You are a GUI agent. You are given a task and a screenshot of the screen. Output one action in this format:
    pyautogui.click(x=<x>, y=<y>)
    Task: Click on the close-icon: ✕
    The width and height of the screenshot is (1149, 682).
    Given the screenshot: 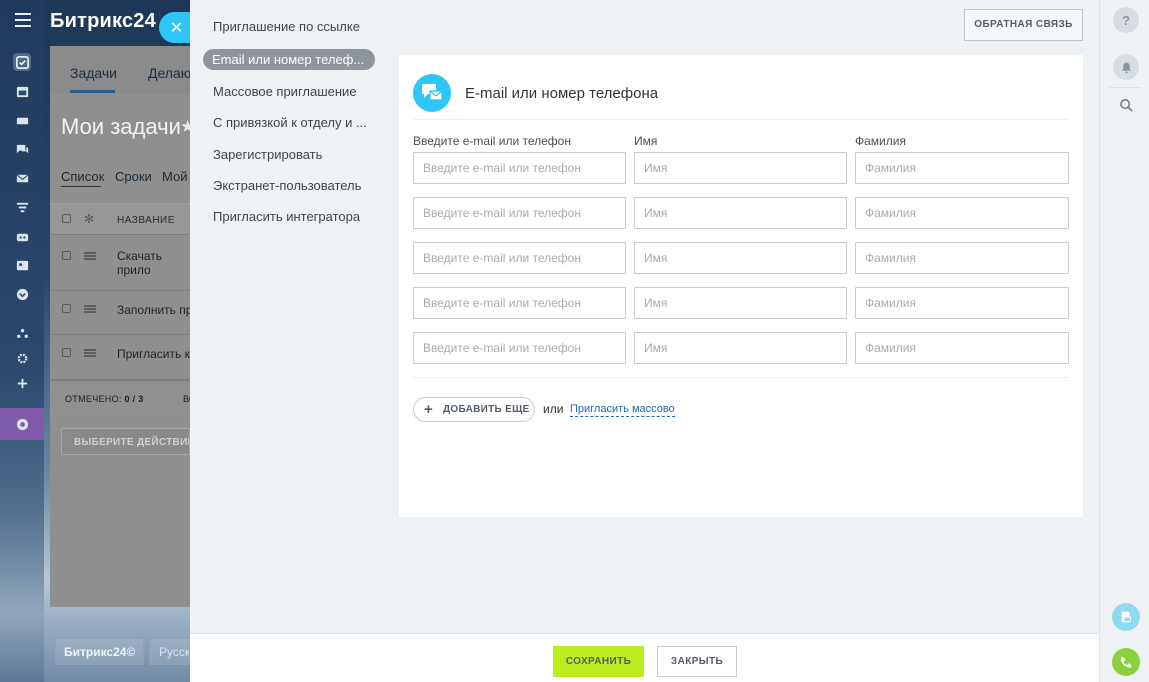 What is the action you would take?
    pyautogui.click(x=176, y=28)
    